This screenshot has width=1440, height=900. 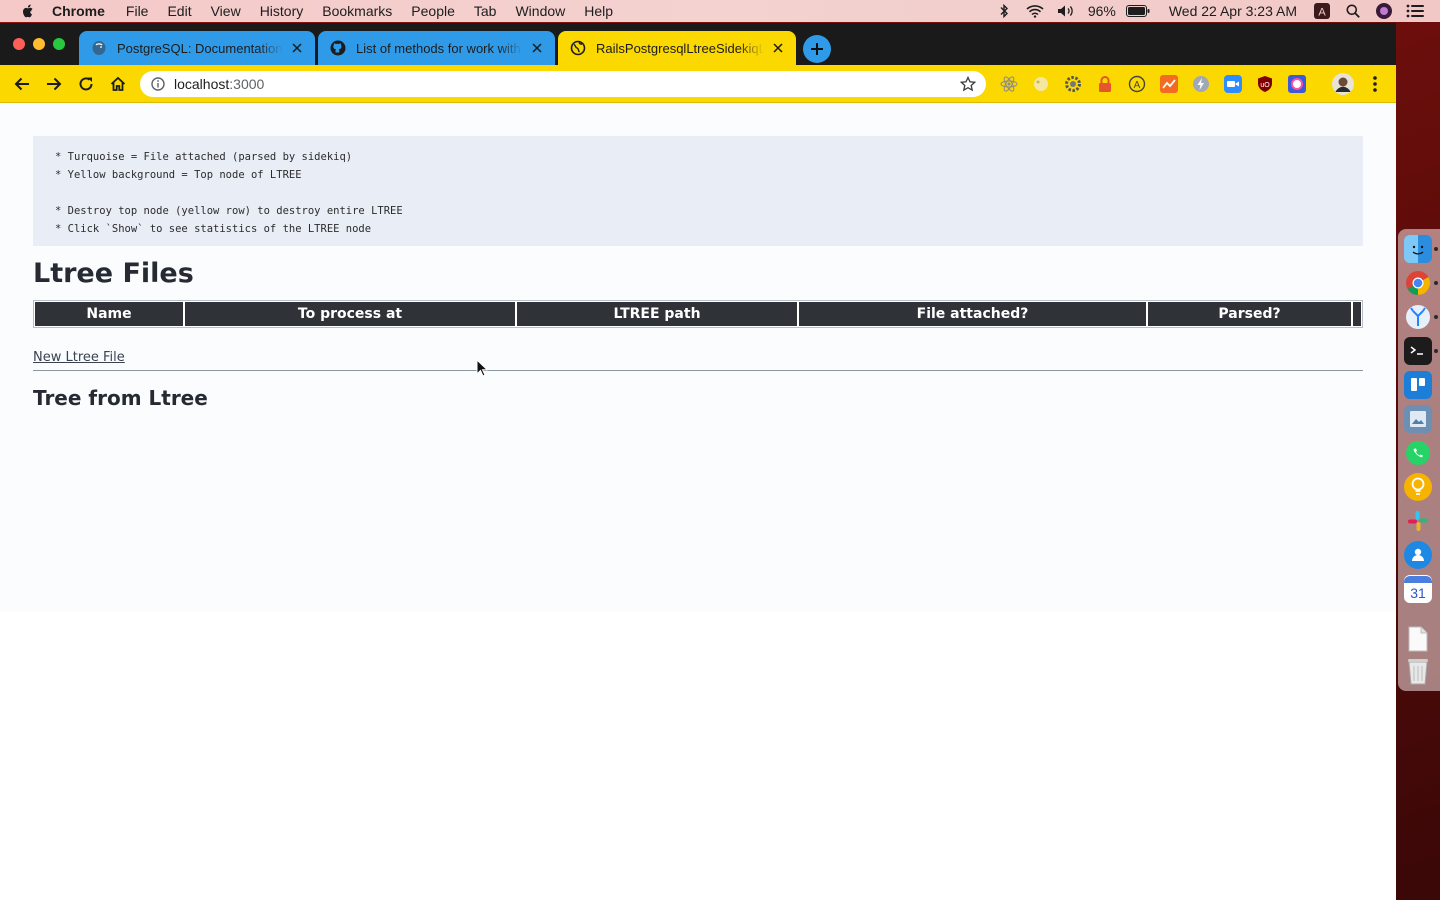 What do you see at coordinates (1169, 84) in the screenshot?
I see `chart-extension-icon` at bounding box center [1169, 84].